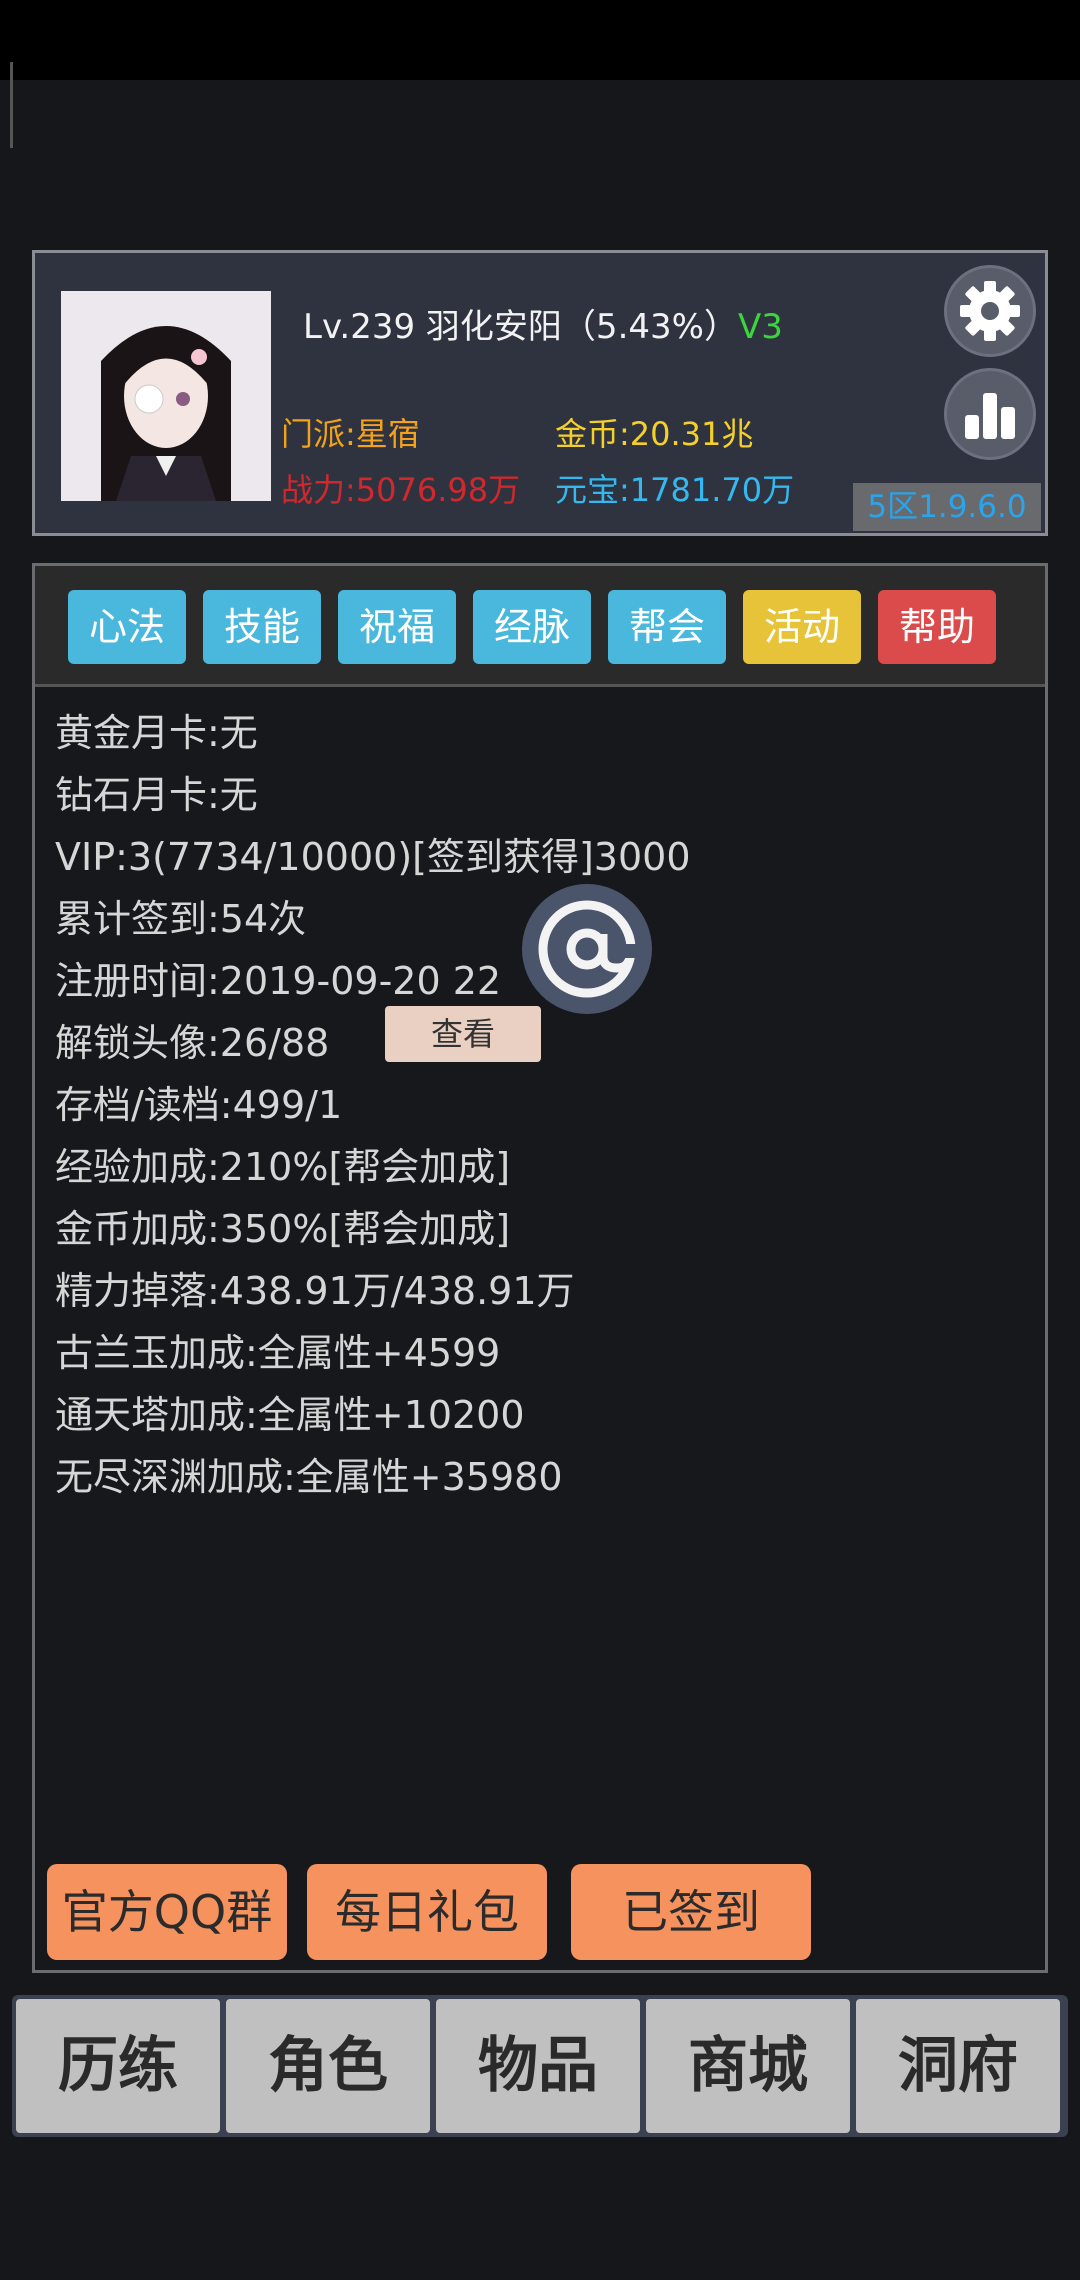 This screenshot has height=2280, width=1080. I want to click on energy-drop: 精力掉落:438.91万/438.91万, so click(315, 1291).